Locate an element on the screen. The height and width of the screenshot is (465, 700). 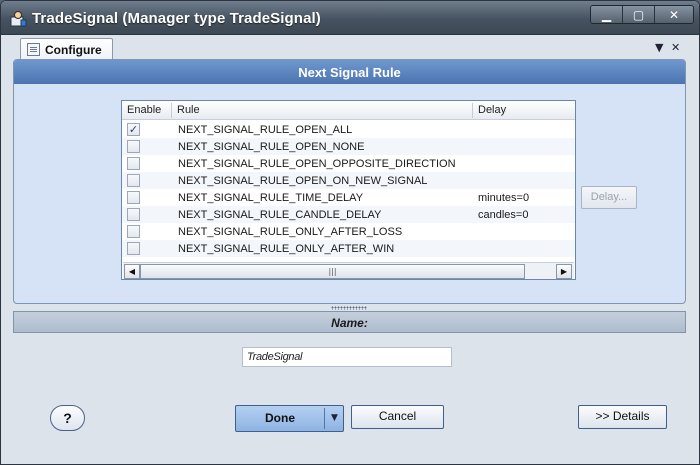
grid-header: Enable Rule Delay is located at coordinates (348, 110).